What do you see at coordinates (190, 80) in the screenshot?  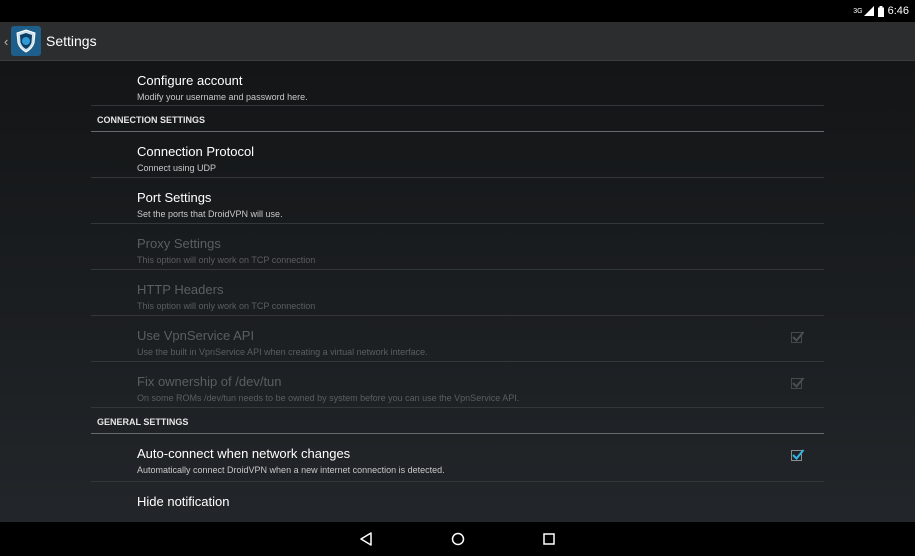 I see `item-title: Configure account` at bounding box center [190, 80].